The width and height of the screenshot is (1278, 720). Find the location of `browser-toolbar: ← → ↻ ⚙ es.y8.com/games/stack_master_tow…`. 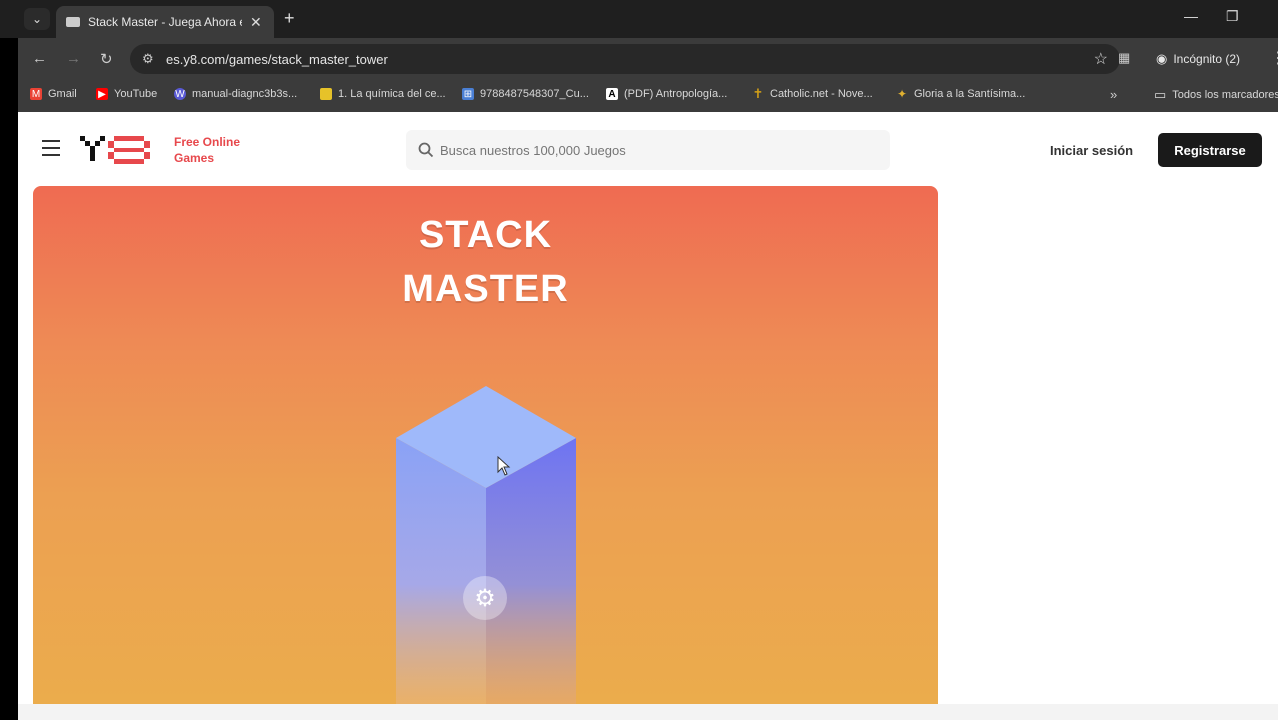

browser-toolbar: ← → ↻ ⚙ es.y8.com/games/stack_master_tow… is located at coordinates (648, 59).